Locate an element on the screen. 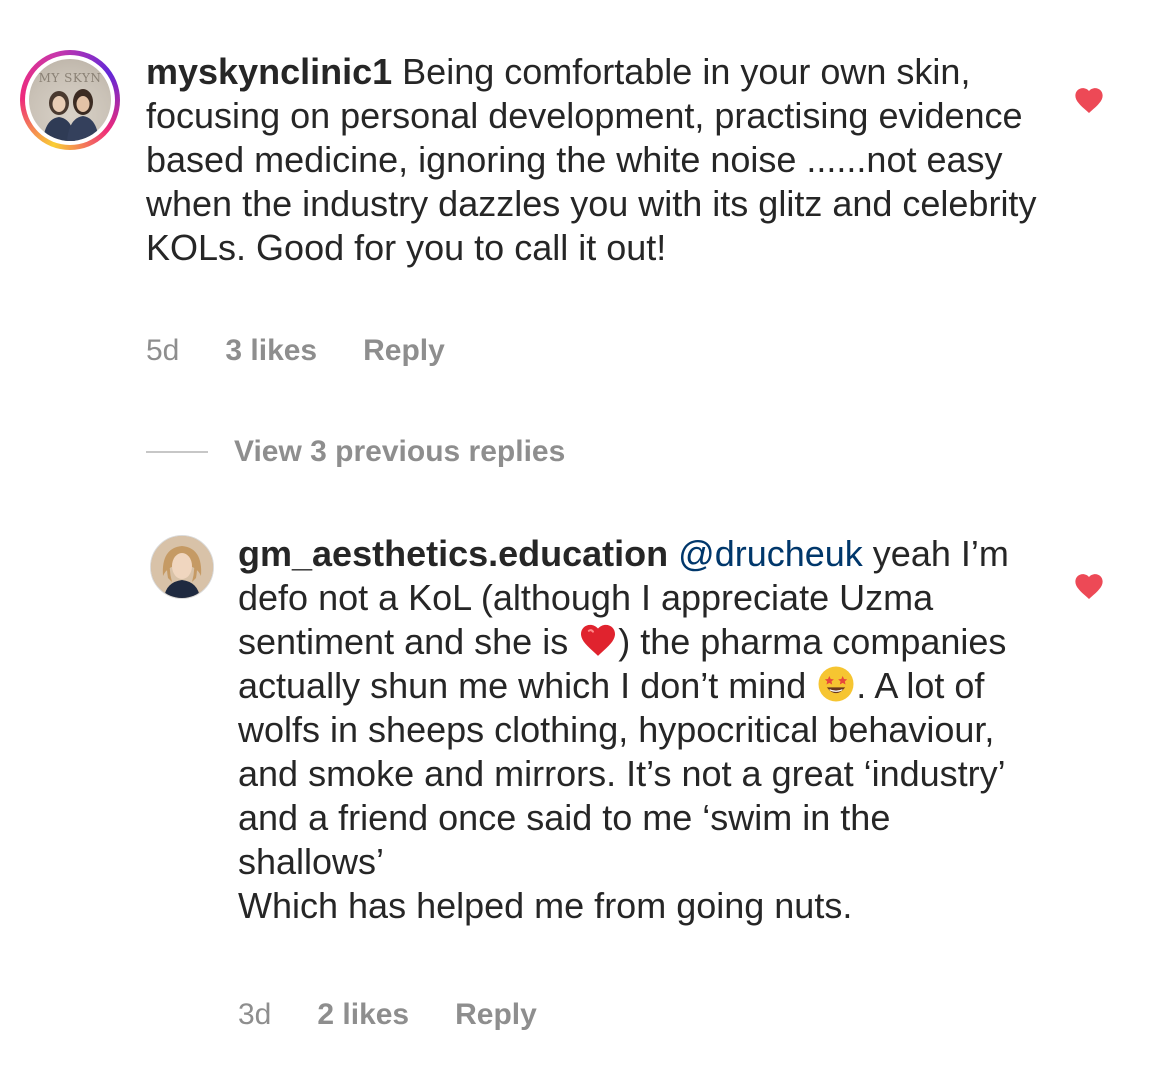 This screenshot has width=1170, height=1085. comment-meta: 5d 3 likes Reply is located at coordinates (295, 351).